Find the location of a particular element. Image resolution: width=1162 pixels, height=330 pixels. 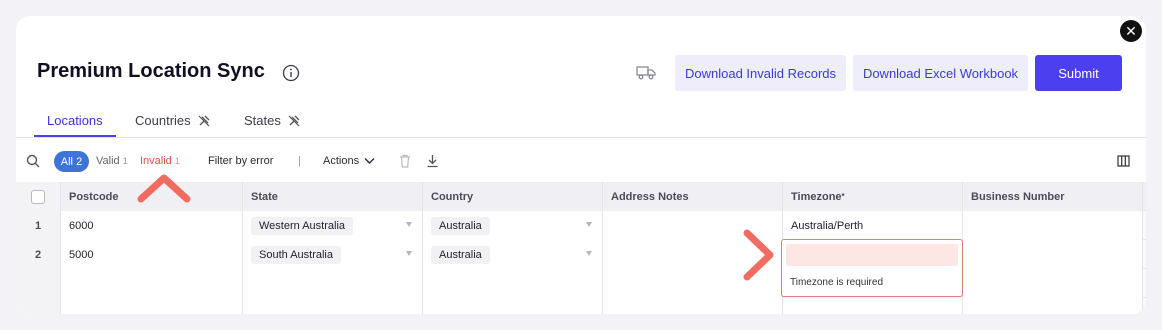

filter-all-count: 2 is located at coordinates (79, 161).